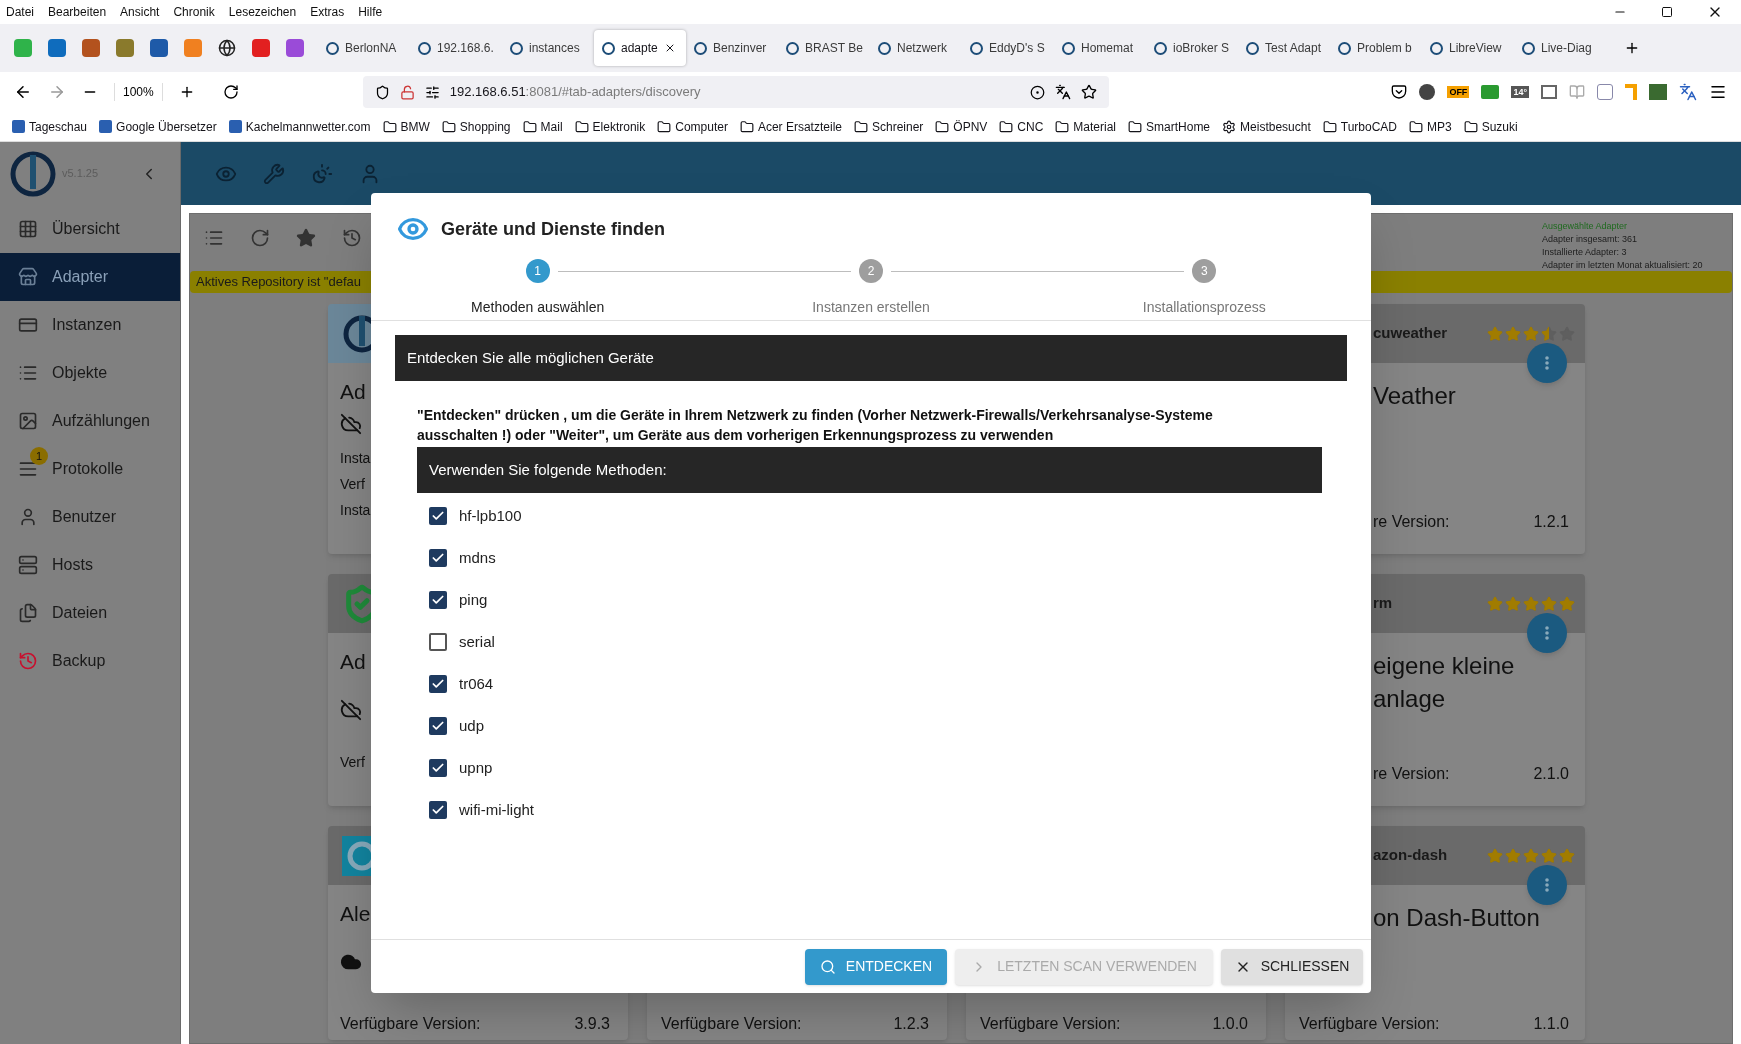  Describe the element at coordinates (23, 92) in the screenshot. I see `back-icon` at that location.